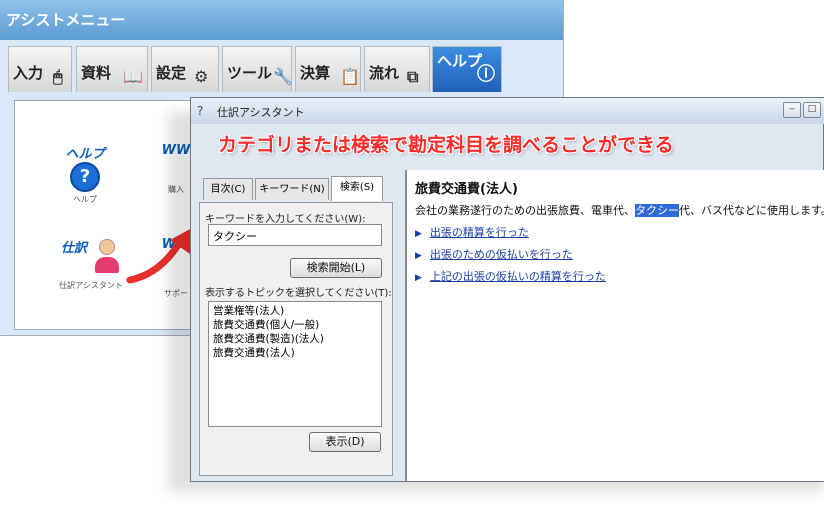  I want to click on help-circle-icon: ⓘ, so click(486, 74).